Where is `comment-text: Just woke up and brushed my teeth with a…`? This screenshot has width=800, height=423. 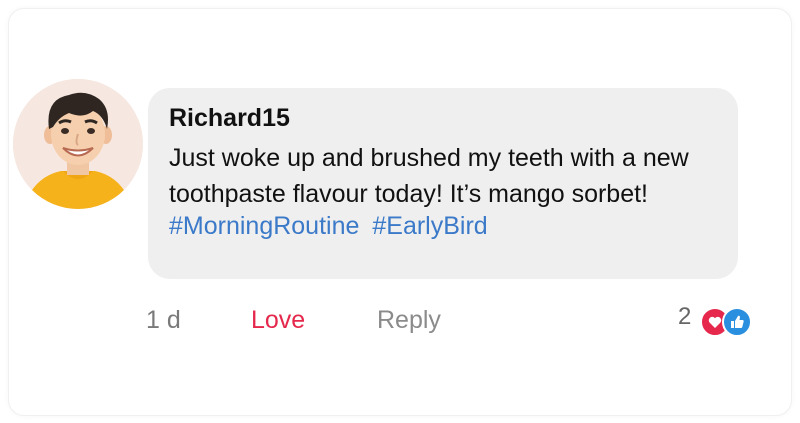 comment-text: Just woke up and brushed my teeth with a… is located at coordinates (429, 176).